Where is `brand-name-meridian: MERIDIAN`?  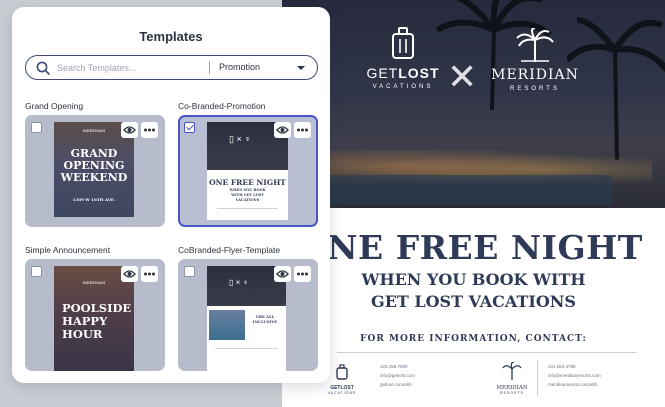 brand-name-meridian: MERIDIAN is located at coordinates (535, 75).